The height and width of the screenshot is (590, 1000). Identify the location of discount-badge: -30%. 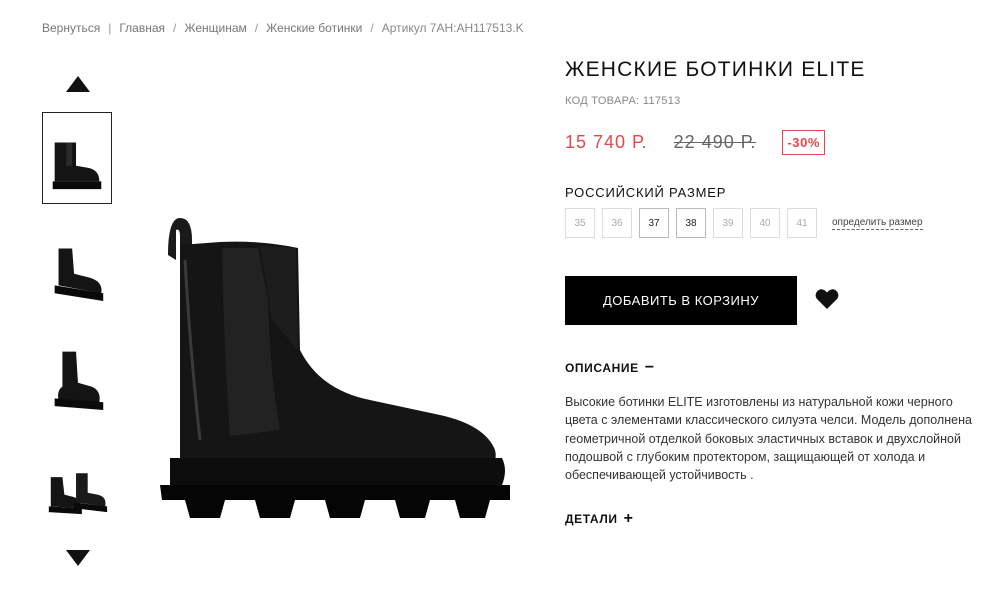
(804, 142).